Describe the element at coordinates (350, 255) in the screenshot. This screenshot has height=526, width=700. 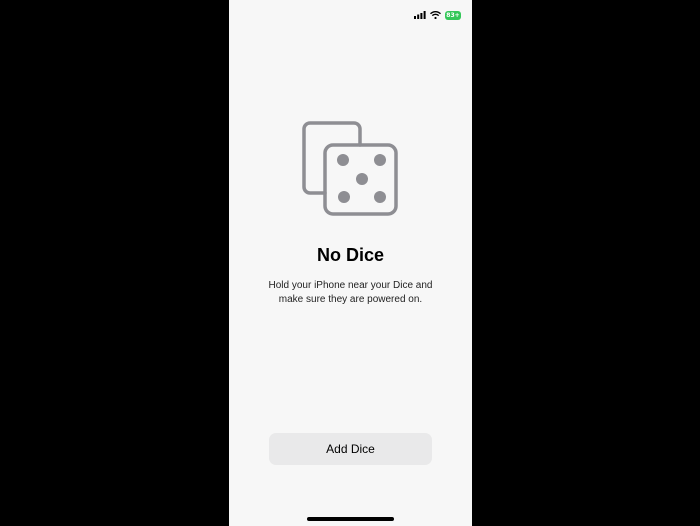
I see `empty-state-title: No Dice` at that location.